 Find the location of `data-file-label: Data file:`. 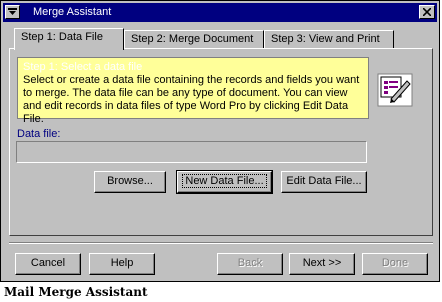

data-file-label: Data file: is located at coordinates (39, 134).